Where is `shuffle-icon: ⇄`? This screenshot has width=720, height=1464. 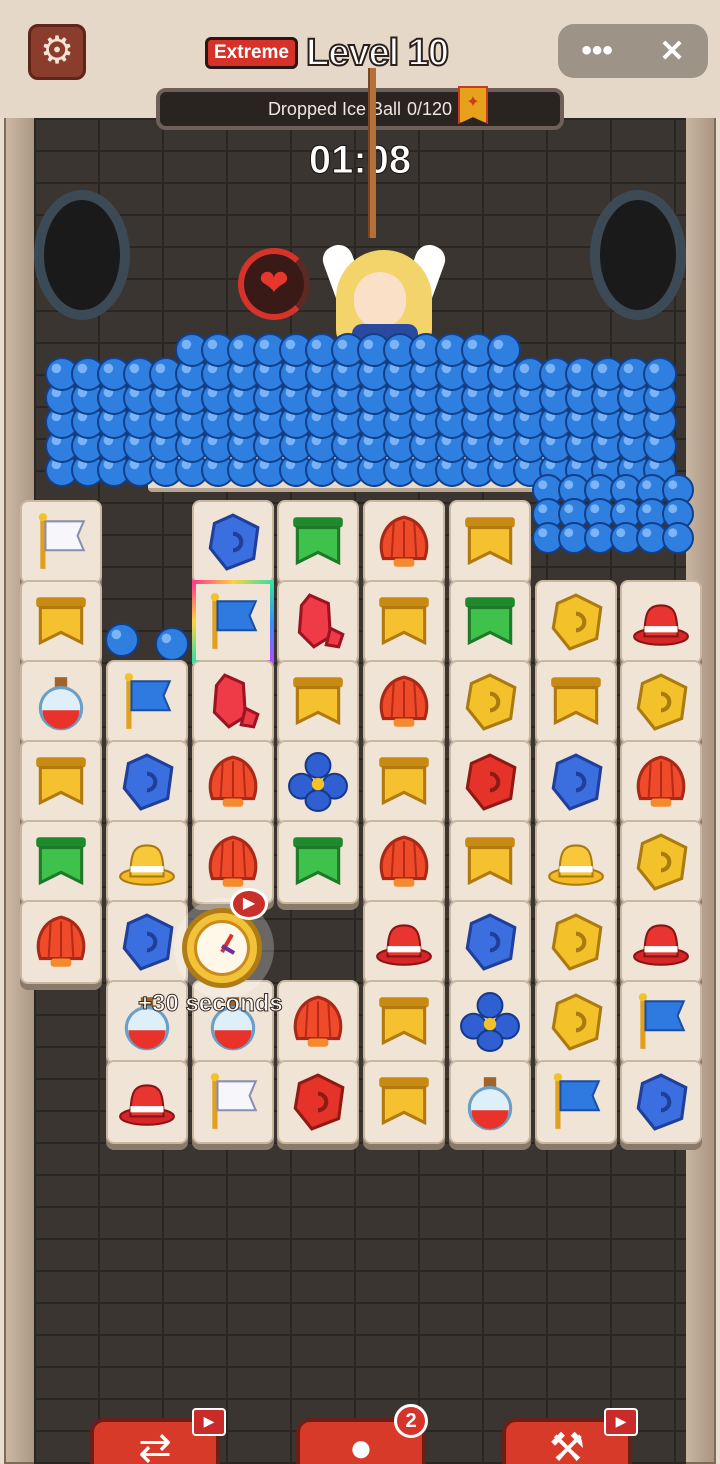
shuffle-icon: ⇄ is located at coordinates (155, 1445).